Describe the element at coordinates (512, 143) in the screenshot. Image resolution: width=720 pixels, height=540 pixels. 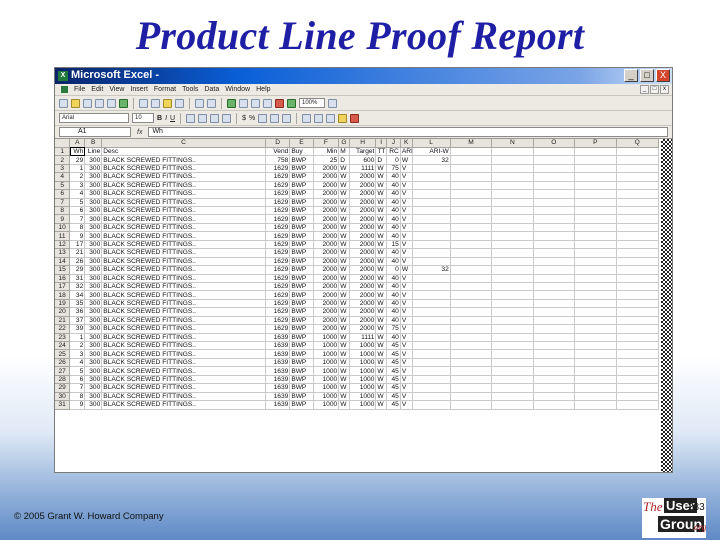
I see `column-header: N` at that location.